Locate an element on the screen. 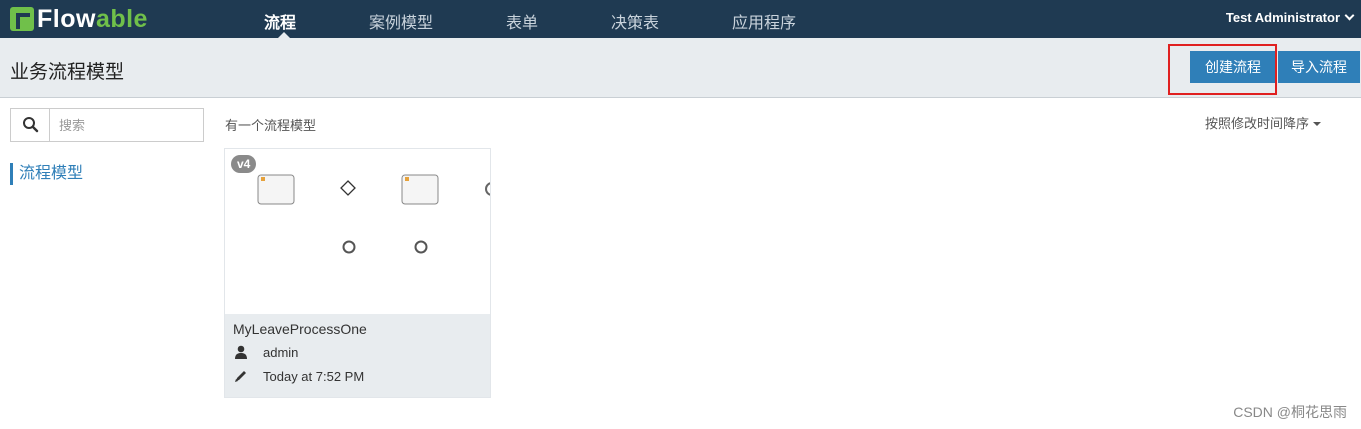  logo-text: Flowable is located at coordinates (92, 19).